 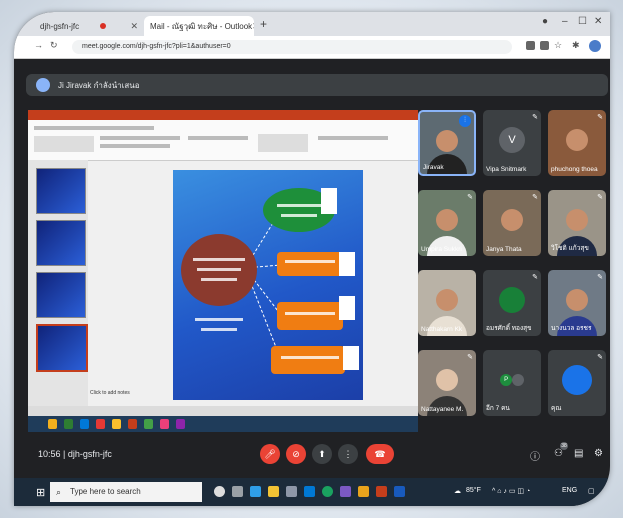 What do you see at coordinates (578, 453) in the screenshot?
I see `chat-icon: ▤` at bounding box center [578, 453].